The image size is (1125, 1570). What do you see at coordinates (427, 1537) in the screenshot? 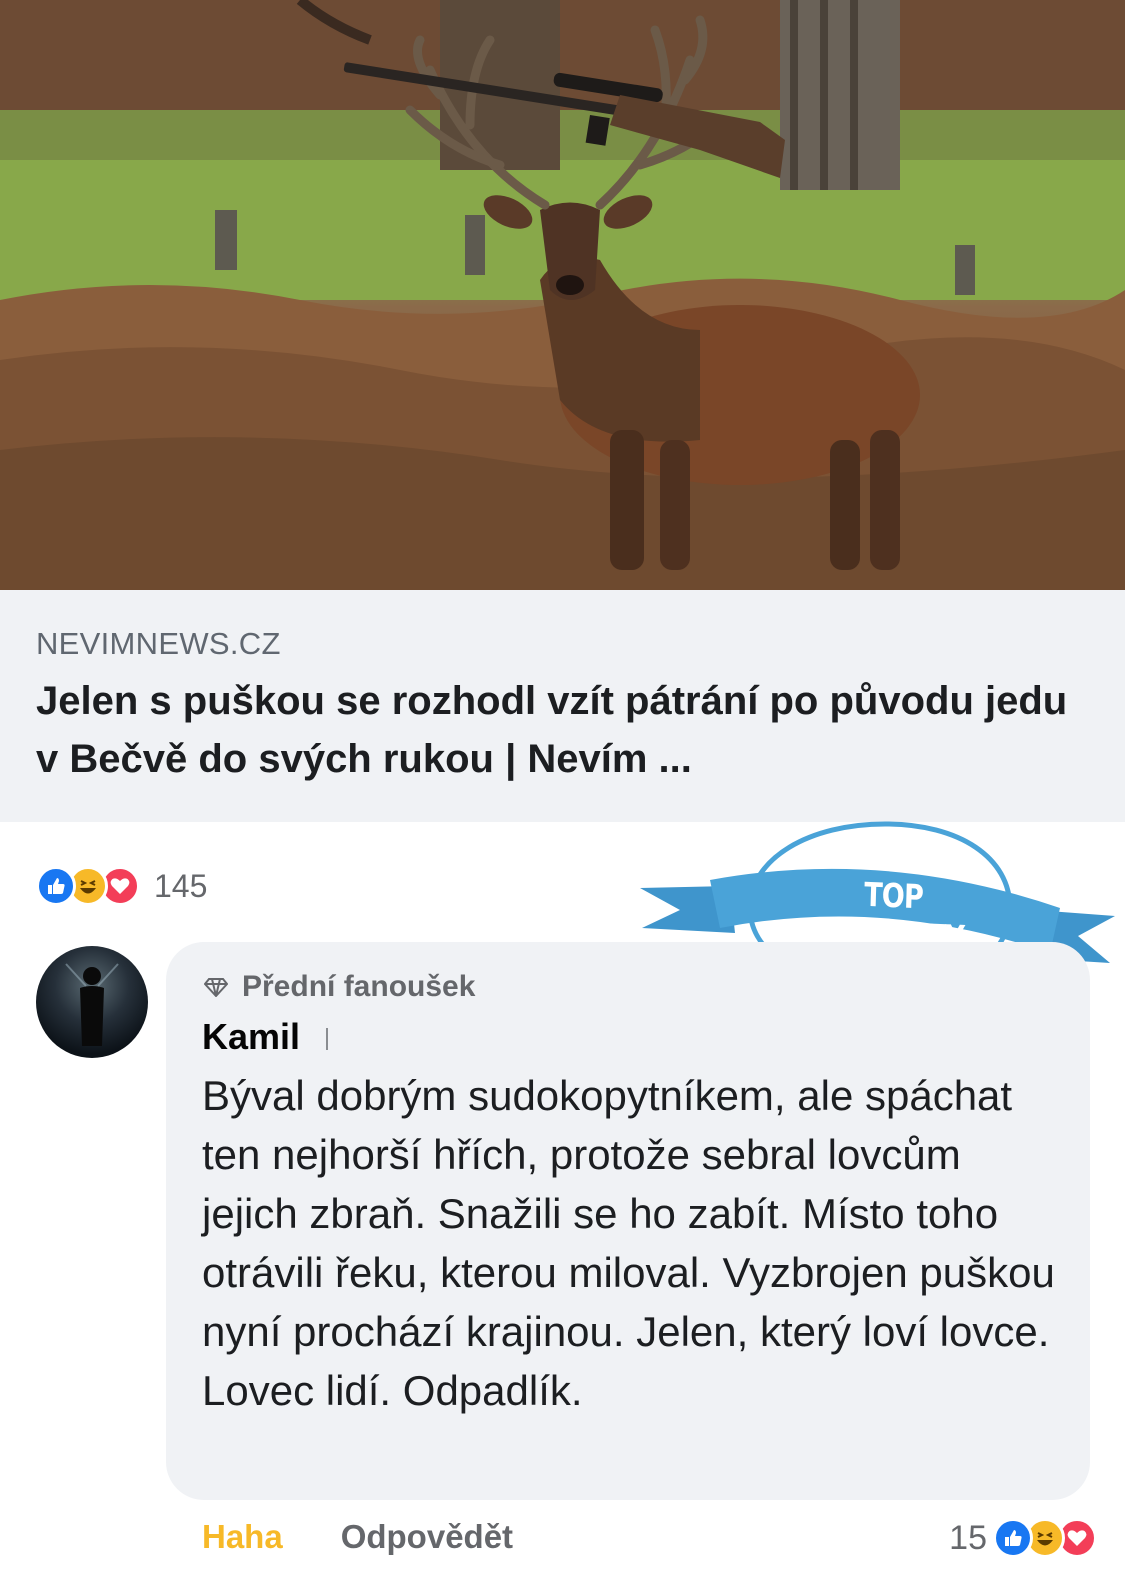
I see `reply-button: Odpovědět` at bounding box center [427, 1537].